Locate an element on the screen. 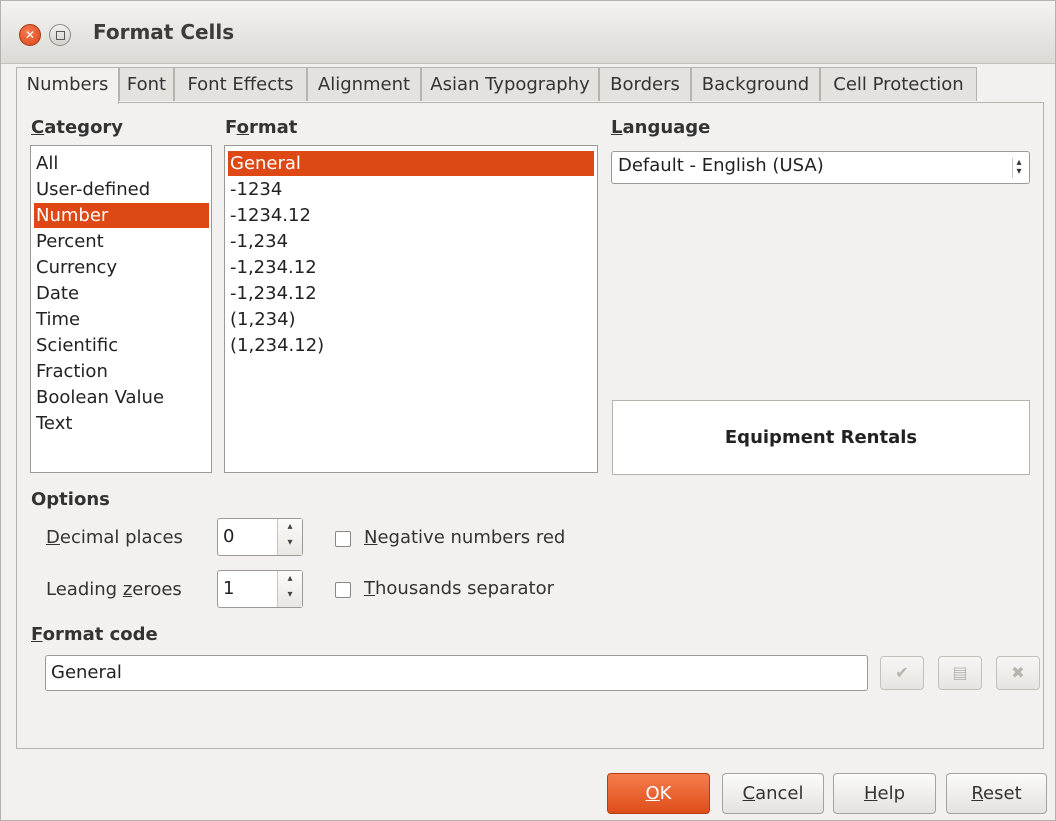 This screenshot has height=821, width=1056. format-item: (1,234) is located at coordinates (411, 319).